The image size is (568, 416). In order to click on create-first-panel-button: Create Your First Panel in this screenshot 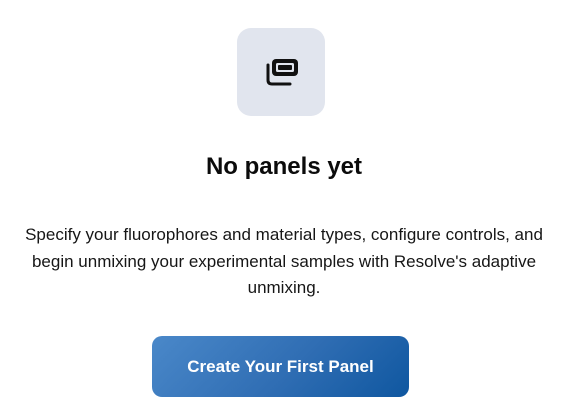, I will do `click(280, 366)`.